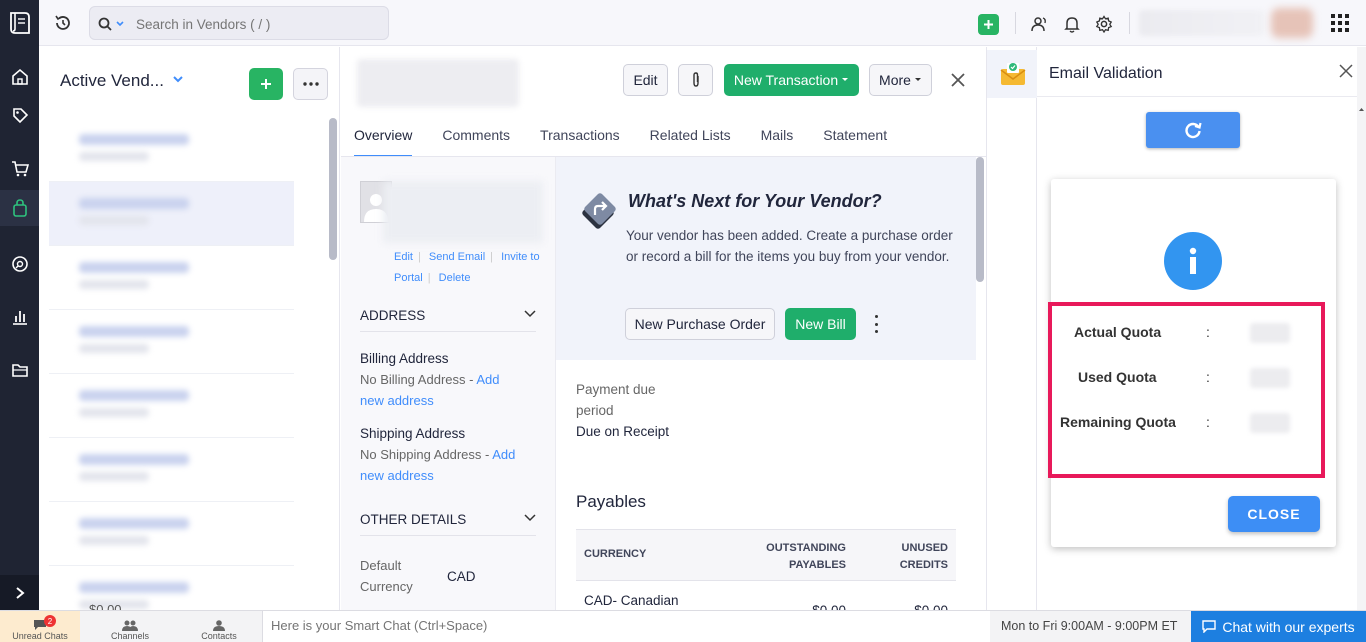 This screenshot has width=1366, height=642. I want to click on books-logo-icon, so click(19, 23).